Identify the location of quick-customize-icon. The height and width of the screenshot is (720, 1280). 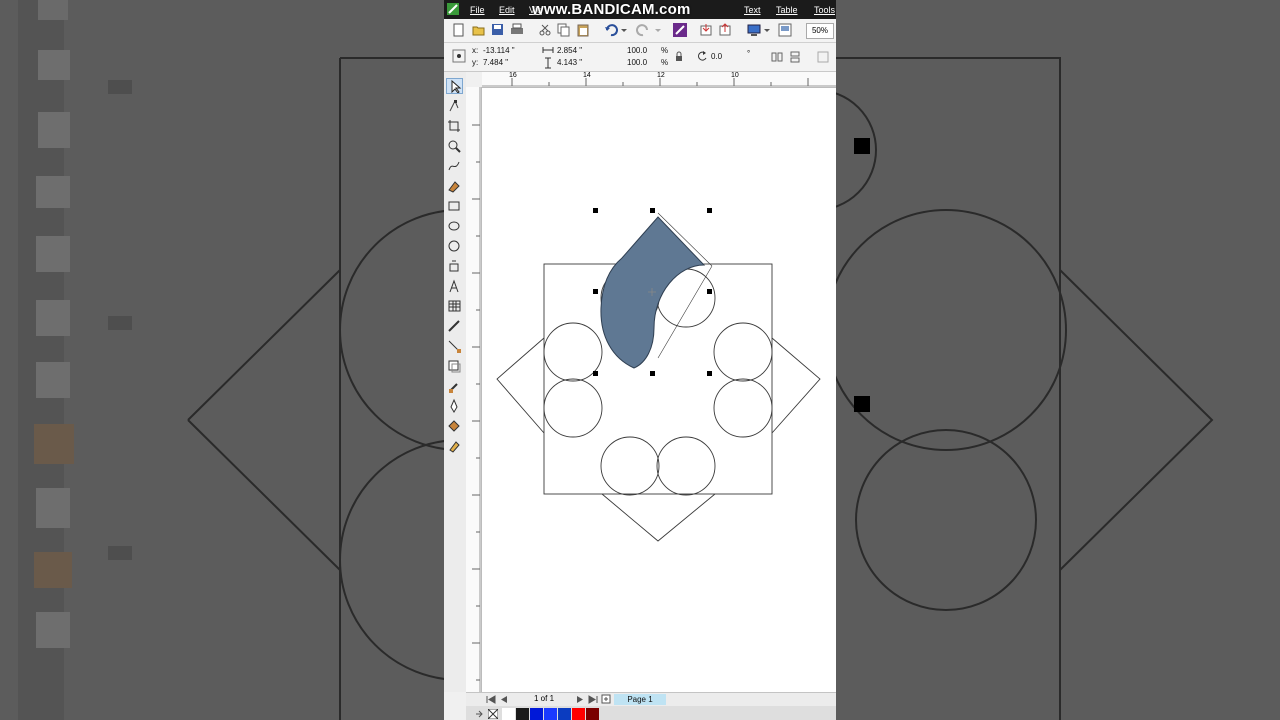
(823, 57).